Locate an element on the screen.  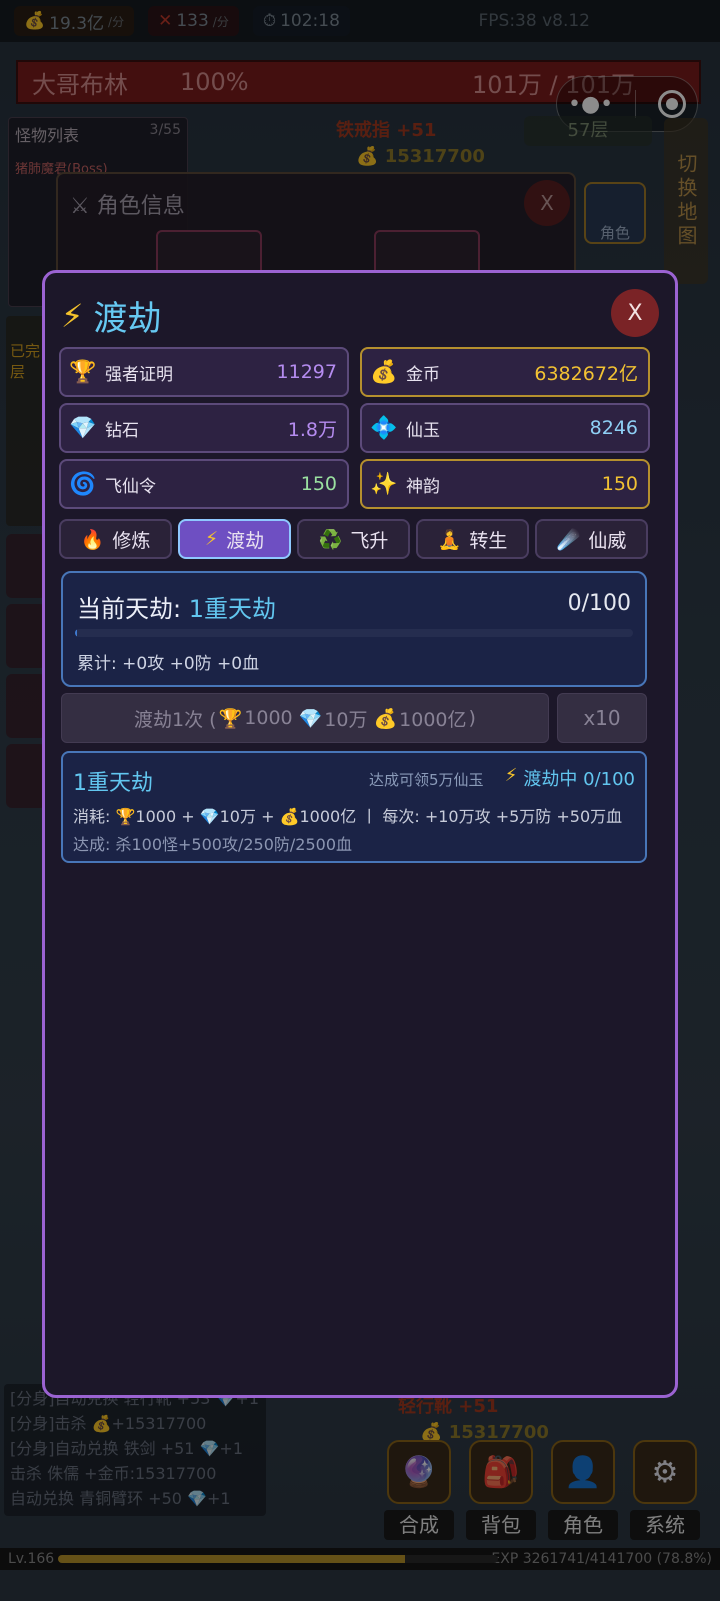
modal-title: ⚡ 渡劫 is located at coordinates (111, 315).